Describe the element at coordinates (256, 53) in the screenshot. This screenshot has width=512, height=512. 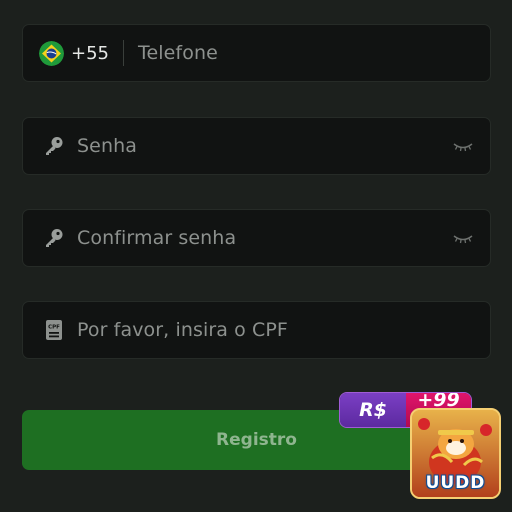
I see `phone-field: +55 Telefone` at that location.